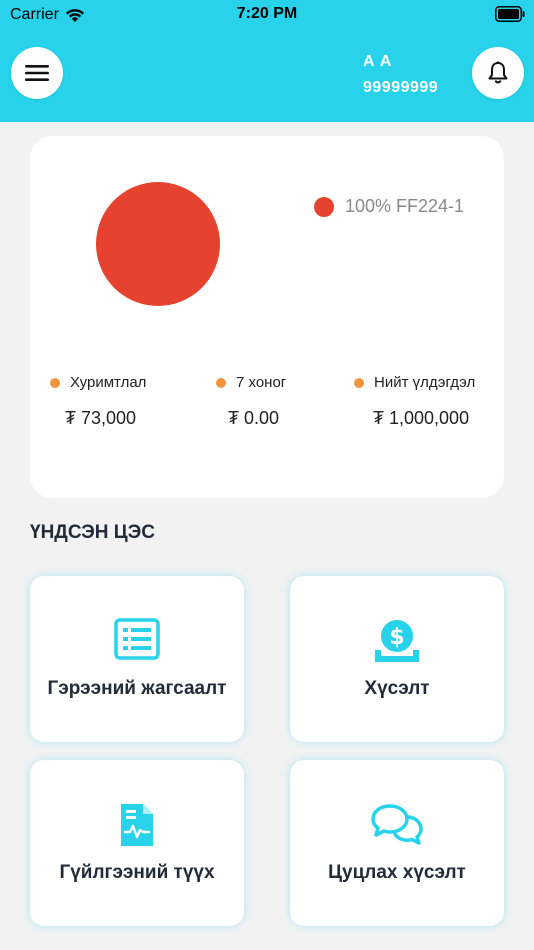 This screenshot has height=950, width=534. I want to click on tile-label: Гэрээний жагсаалт, so click(137, 688).